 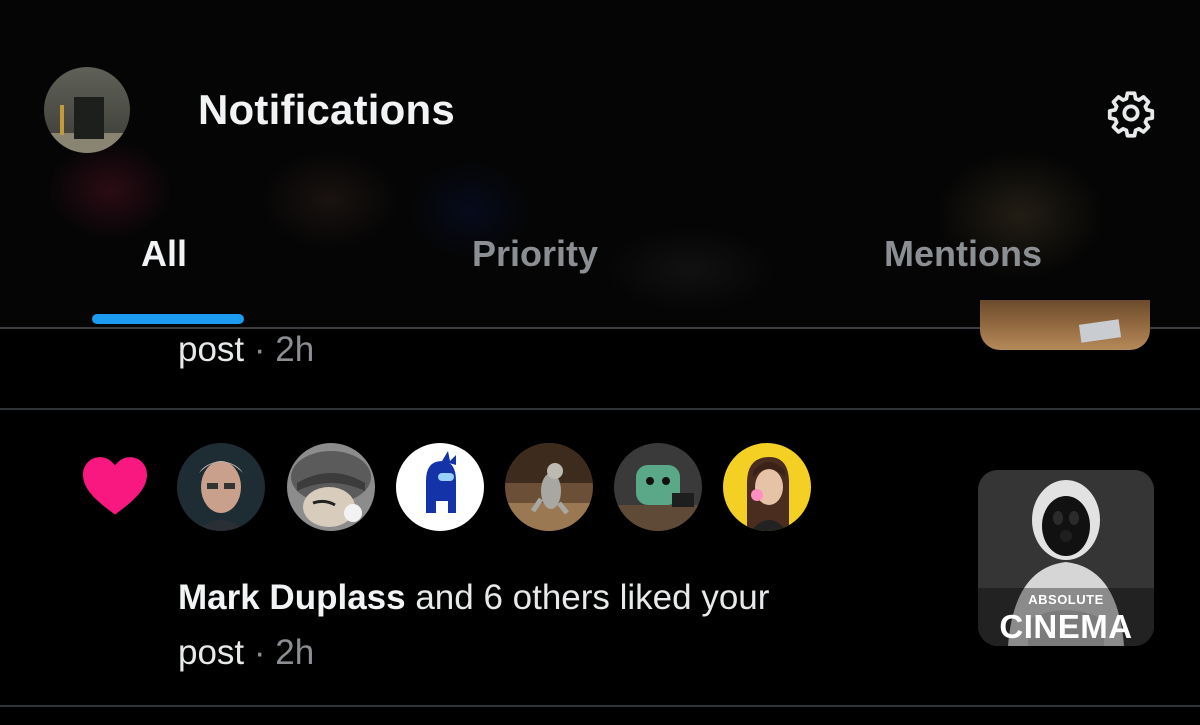 I want to click on tab-priority: Priority, so click(x=535, y=254).